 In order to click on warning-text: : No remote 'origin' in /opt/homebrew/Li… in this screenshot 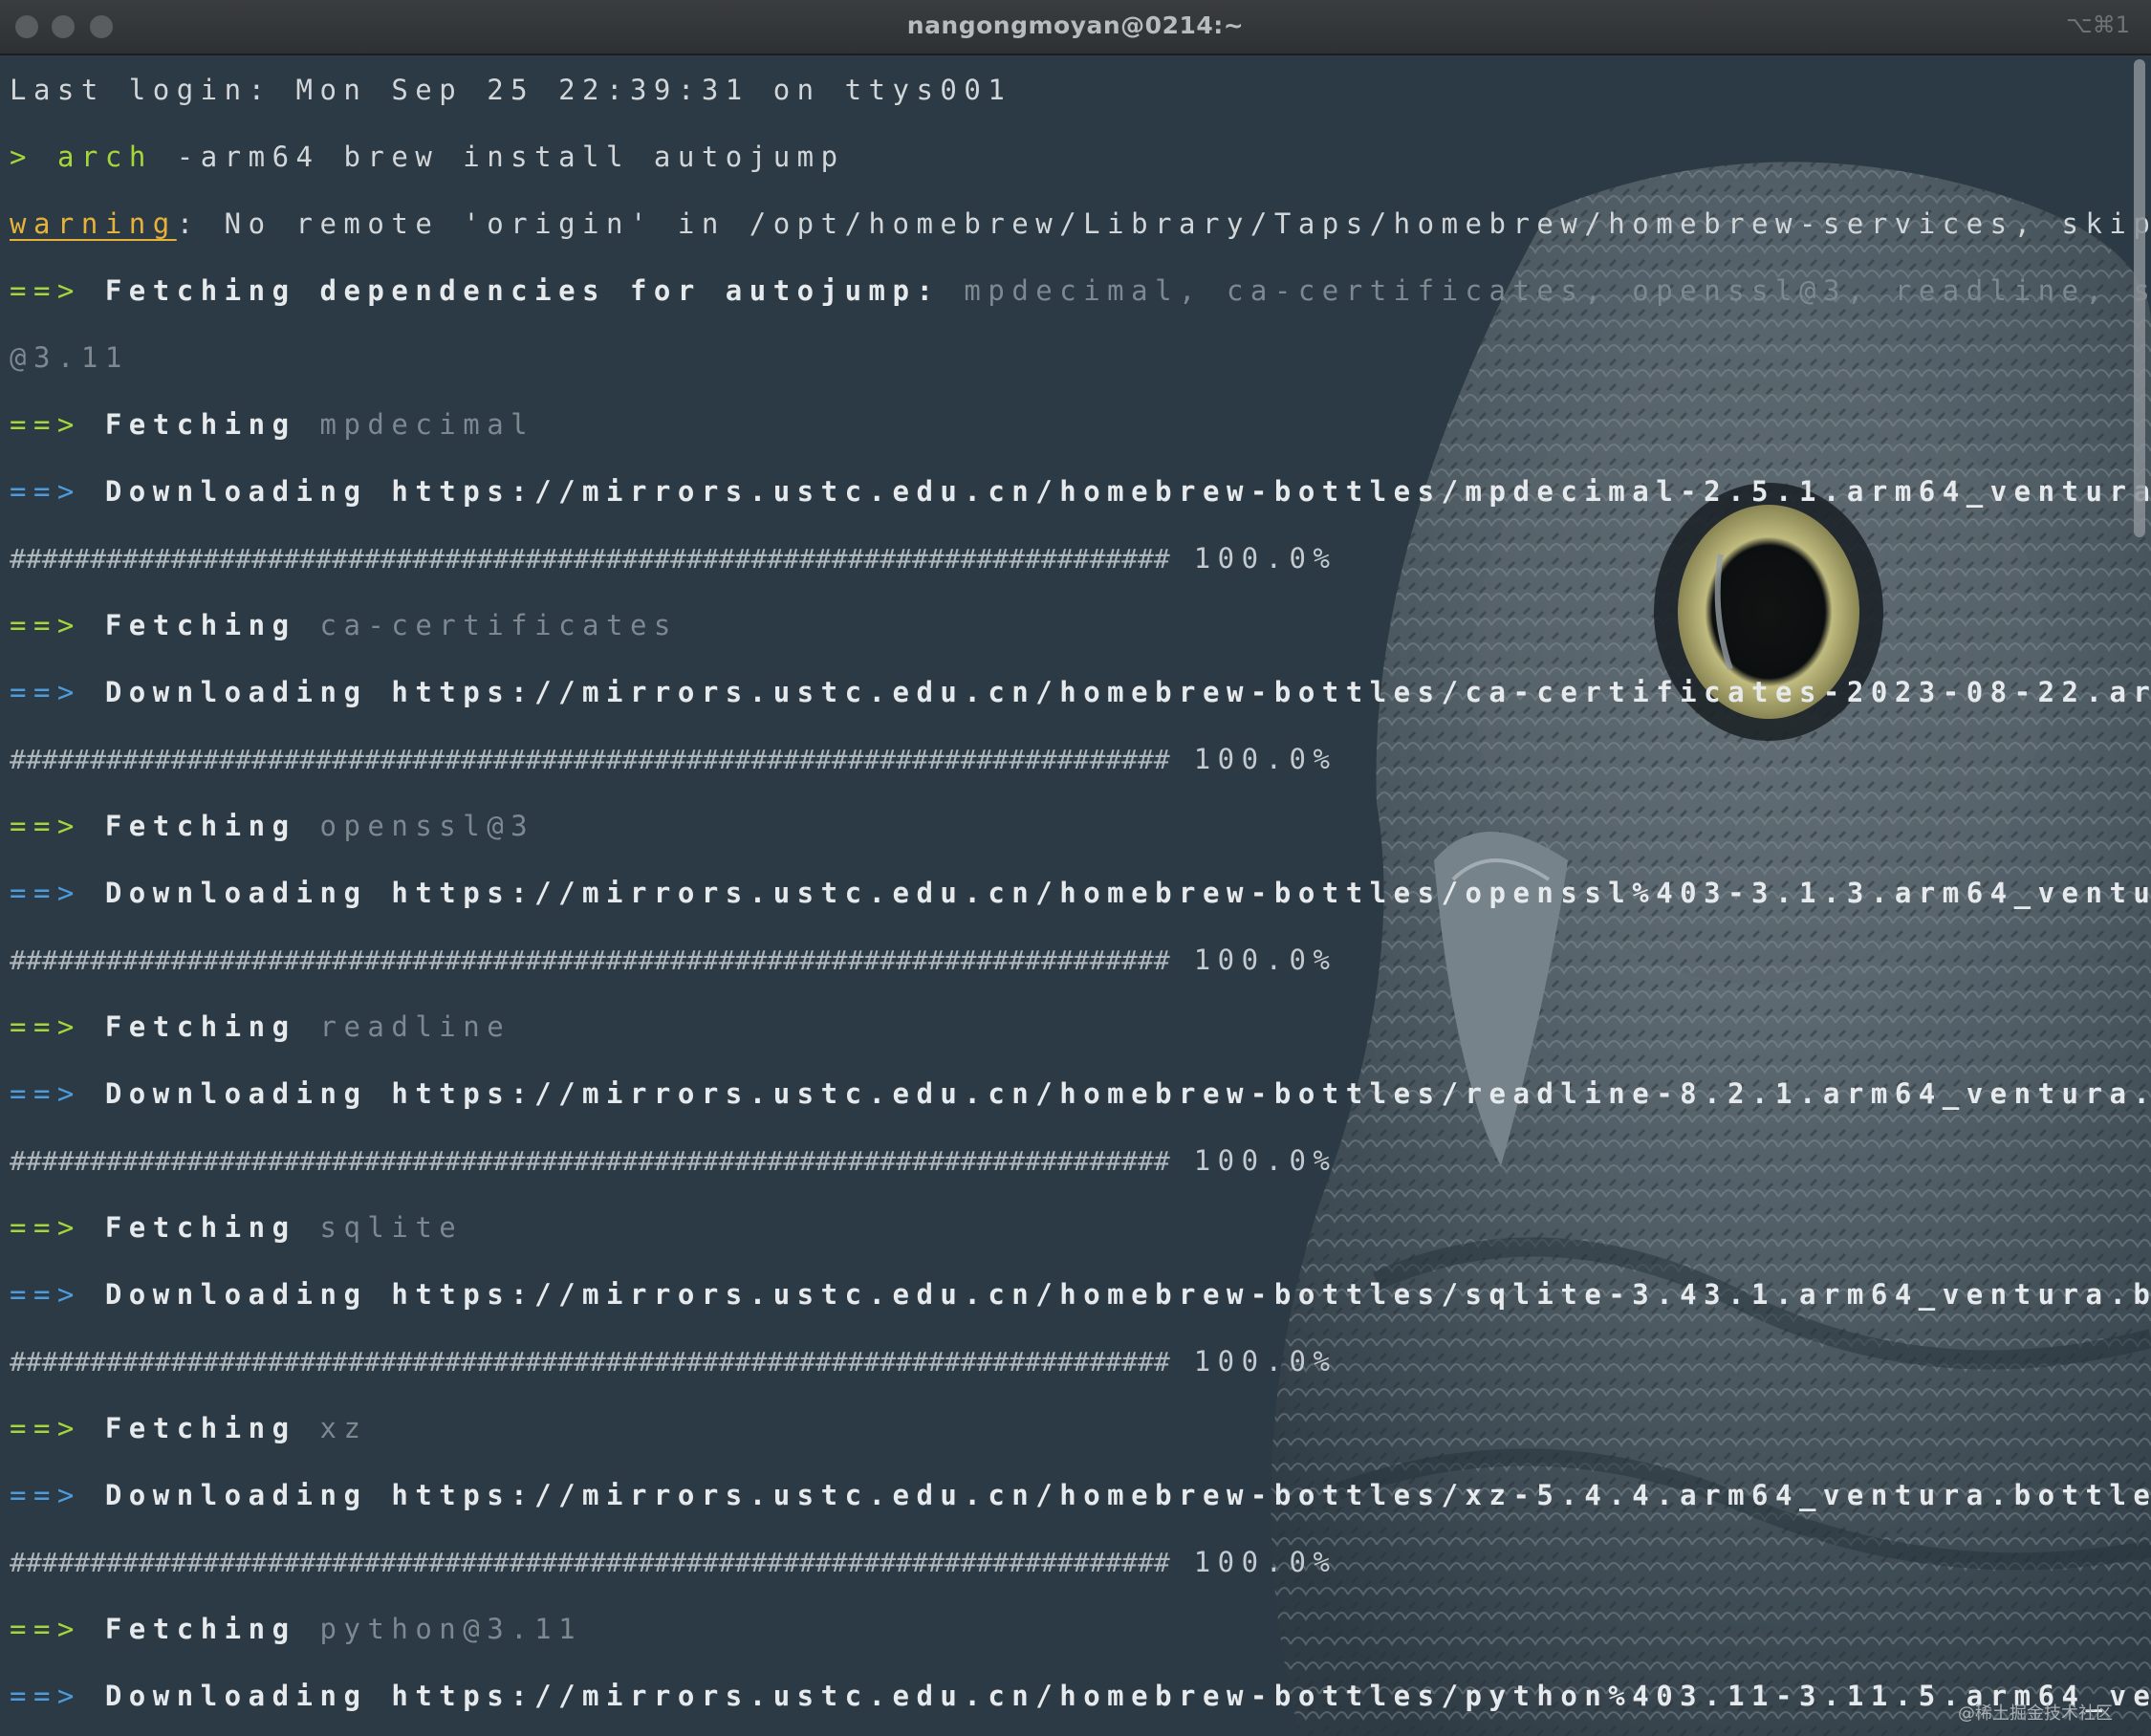, I will do `click(1163, 223)`.